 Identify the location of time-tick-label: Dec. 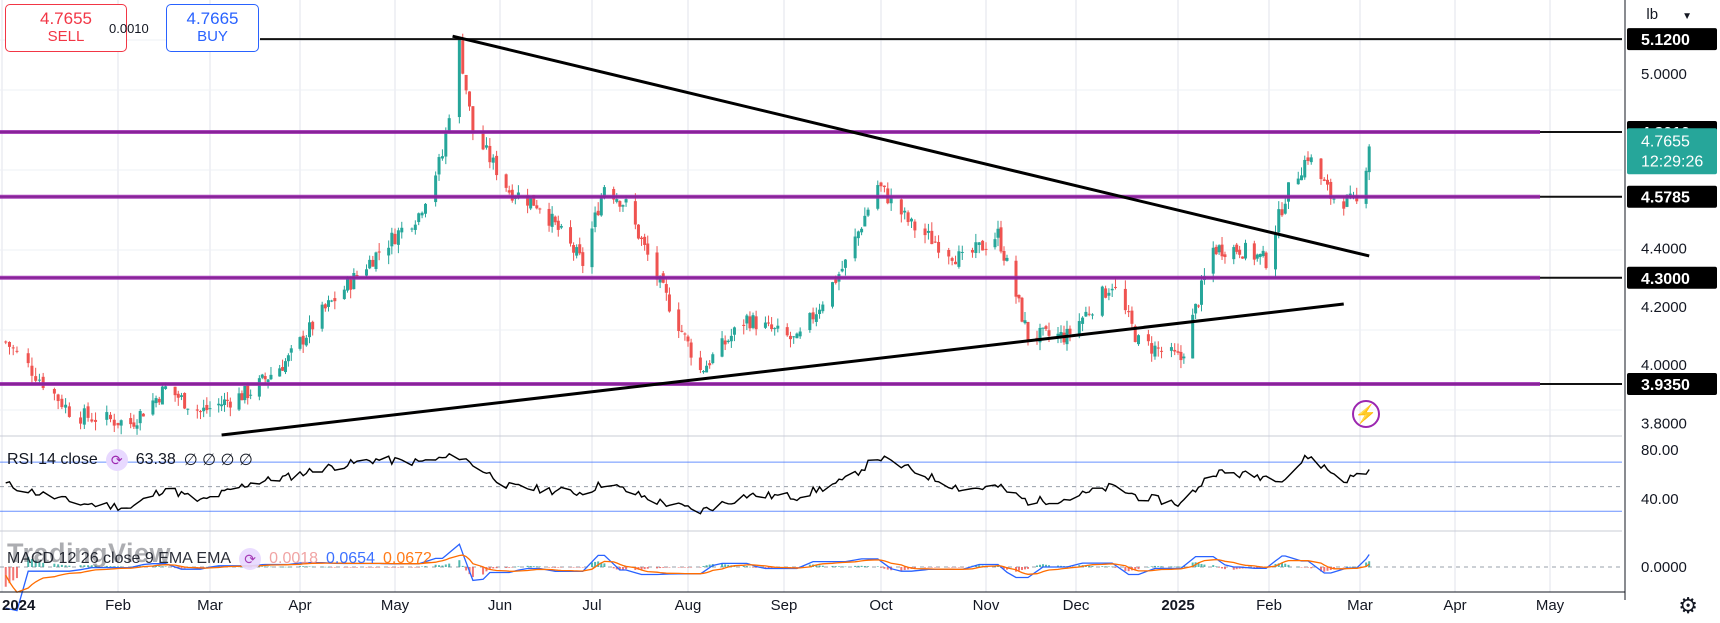
(1076, 605).